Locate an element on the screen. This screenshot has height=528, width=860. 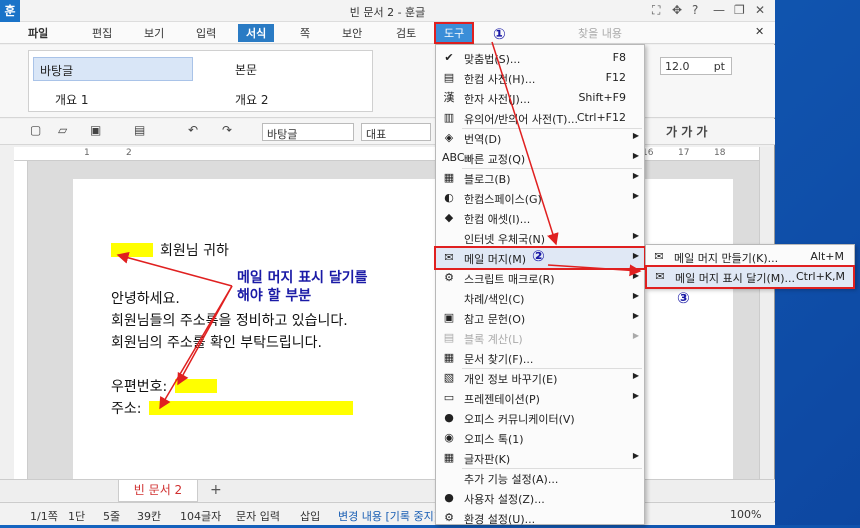
menubar-close-icon: ✕ is located at coordinates (759, 31).